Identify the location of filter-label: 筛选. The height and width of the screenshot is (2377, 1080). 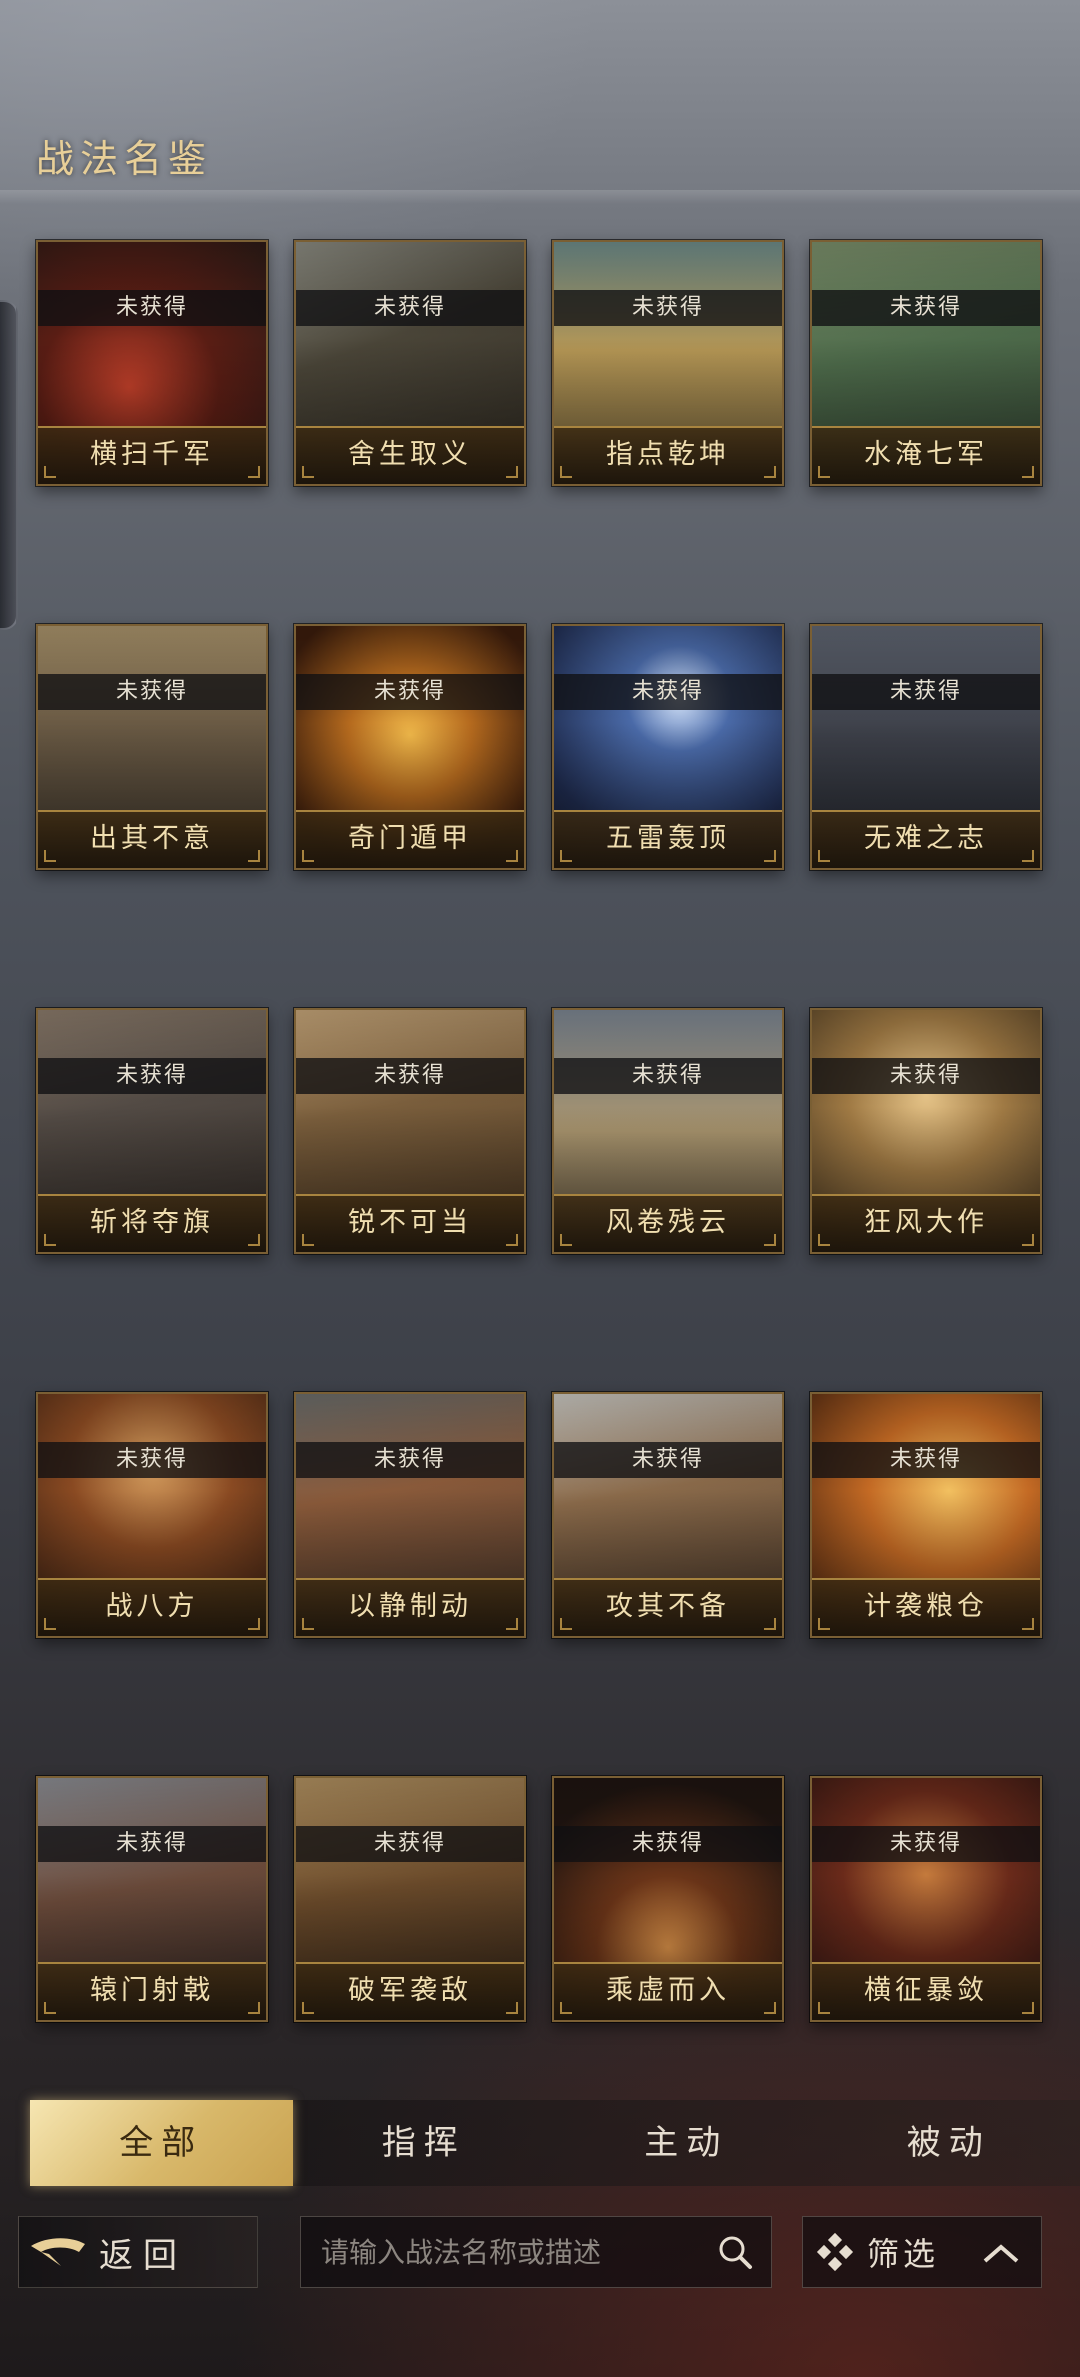
(903, 2254).